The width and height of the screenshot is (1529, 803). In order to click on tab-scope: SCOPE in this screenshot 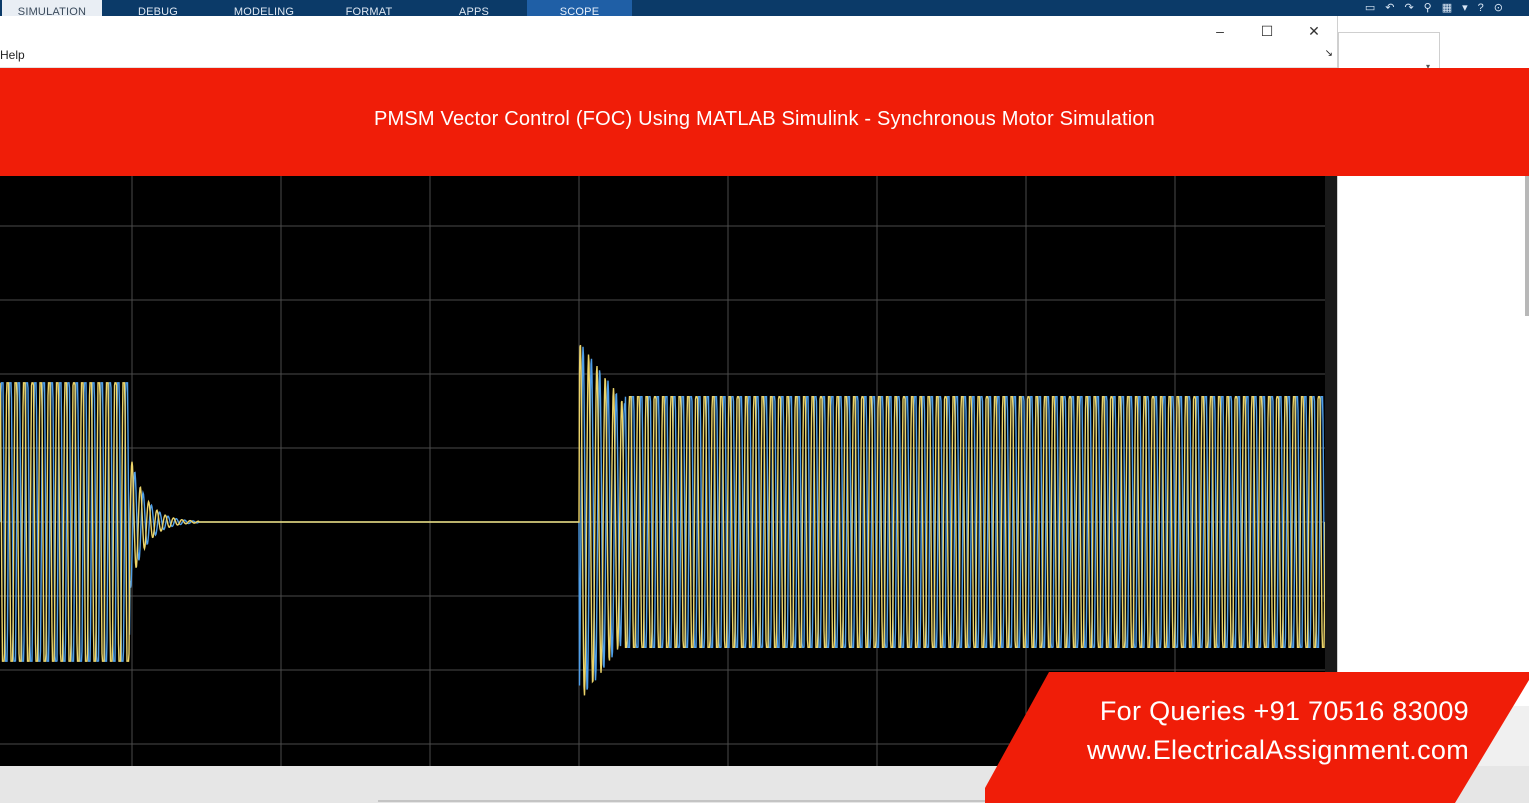, I will do `click(579, 8)`.